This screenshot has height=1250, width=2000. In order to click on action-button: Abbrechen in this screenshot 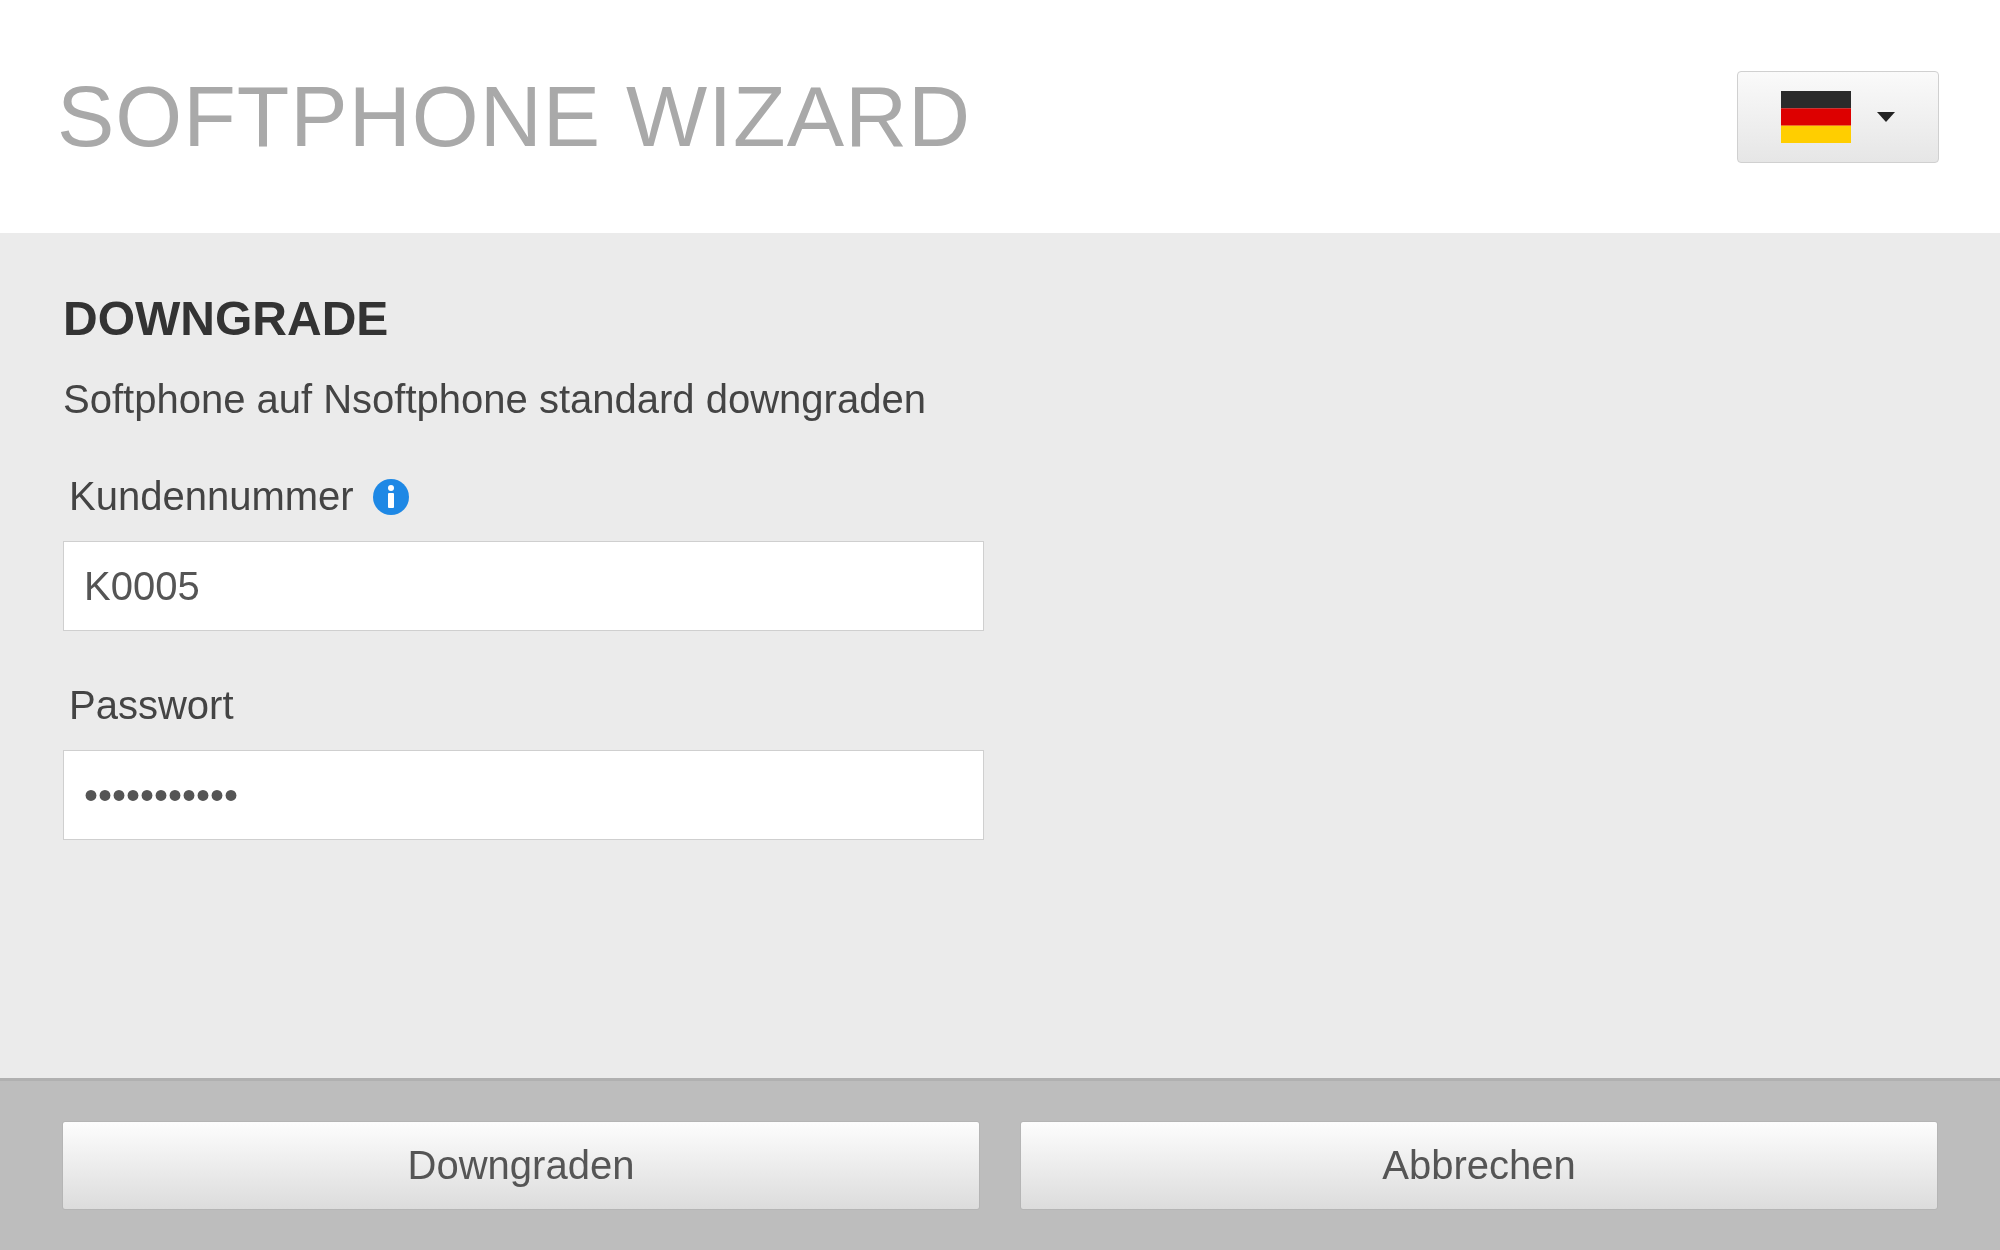, I will do `click(1479, 1165)`.